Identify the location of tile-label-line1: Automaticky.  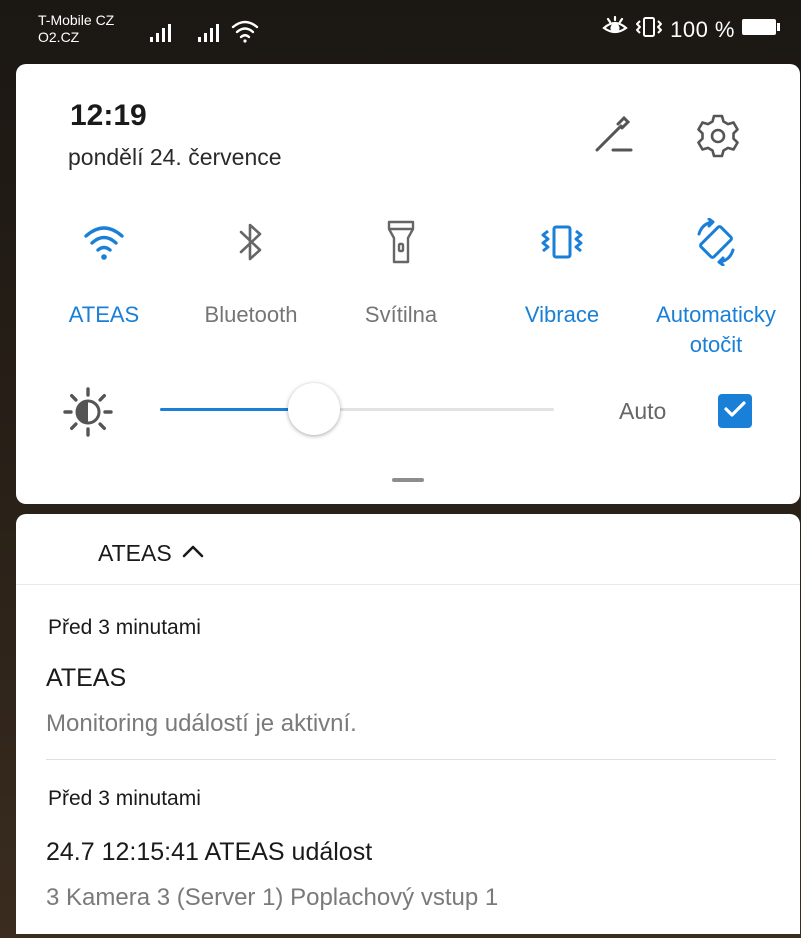
(716, 314).